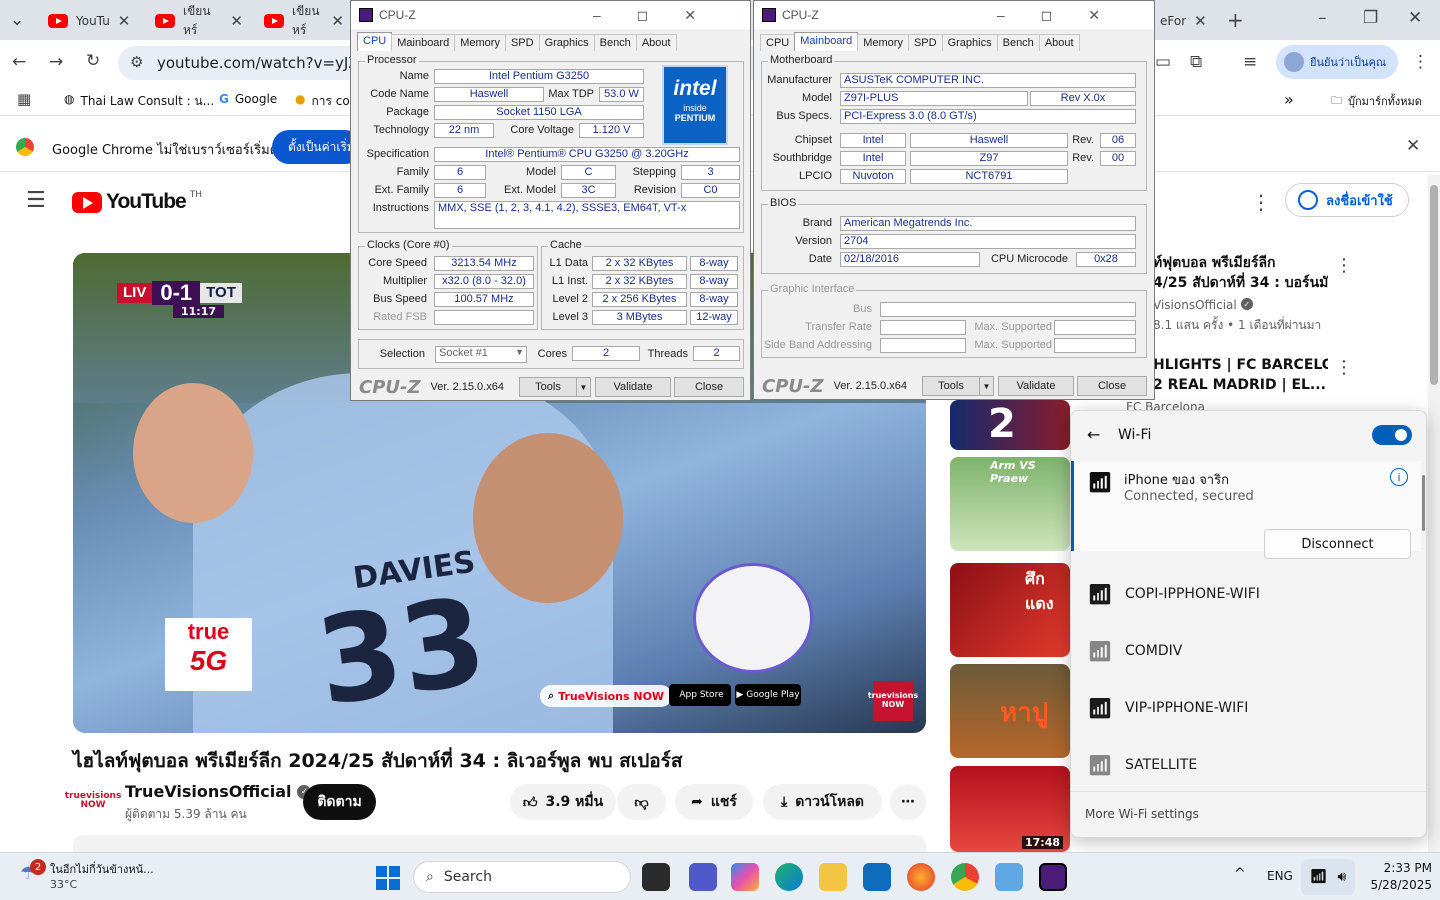  What do you see at coordinates (1010, 809) in the screenshot?
I see `rec-thumbnail: 17:48` at bounding box center [1010, 809].